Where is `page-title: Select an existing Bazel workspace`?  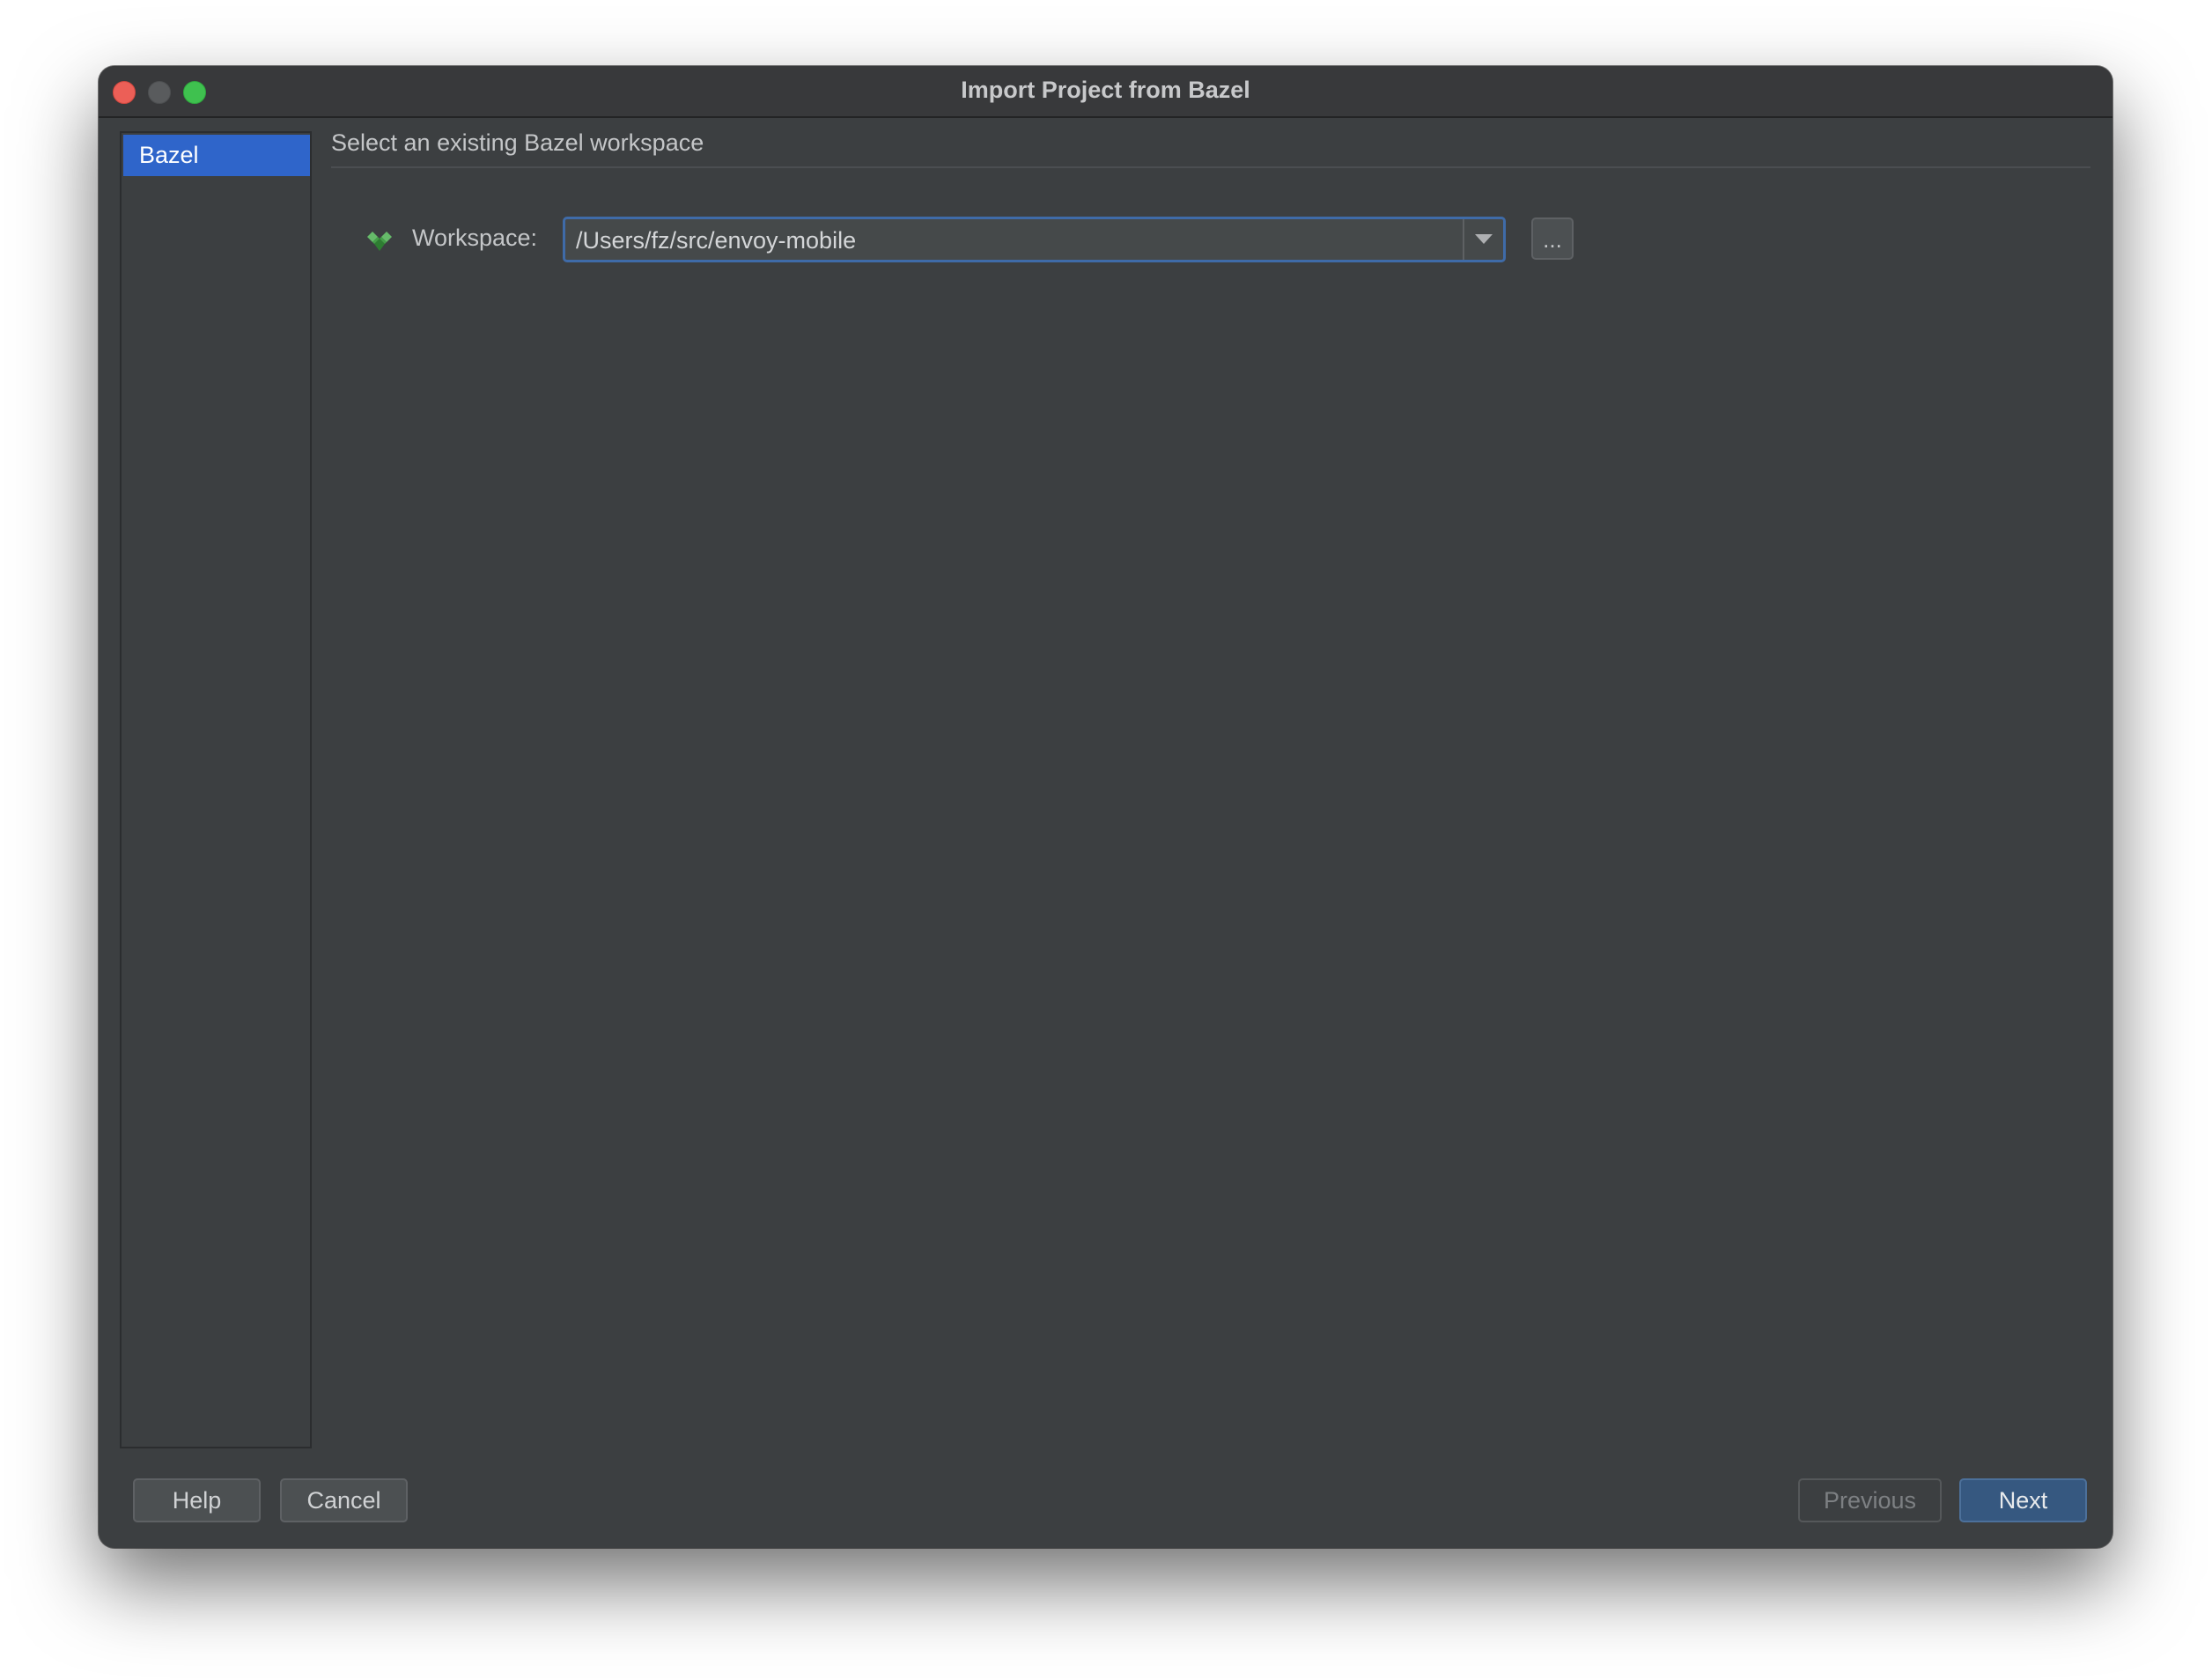
page-title: Select an existing Bazel workspace is located at coordinates (517, 142).